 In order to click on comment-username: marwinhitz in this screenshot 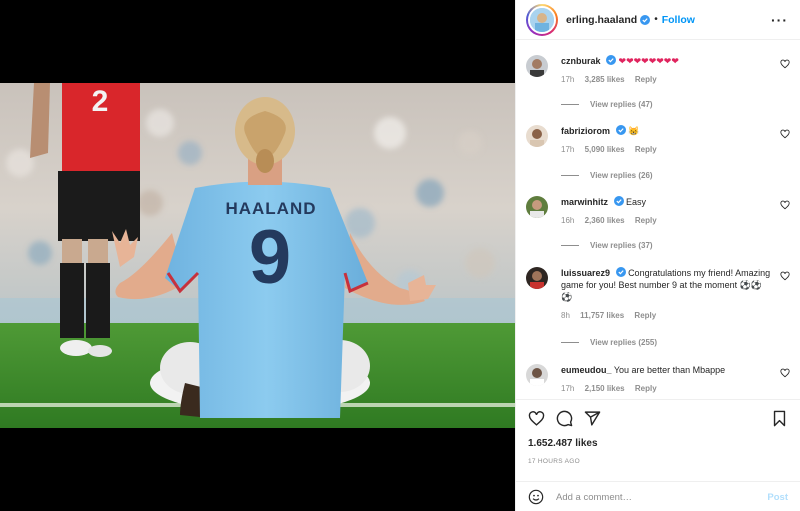, I will do `click(584, 202)`.